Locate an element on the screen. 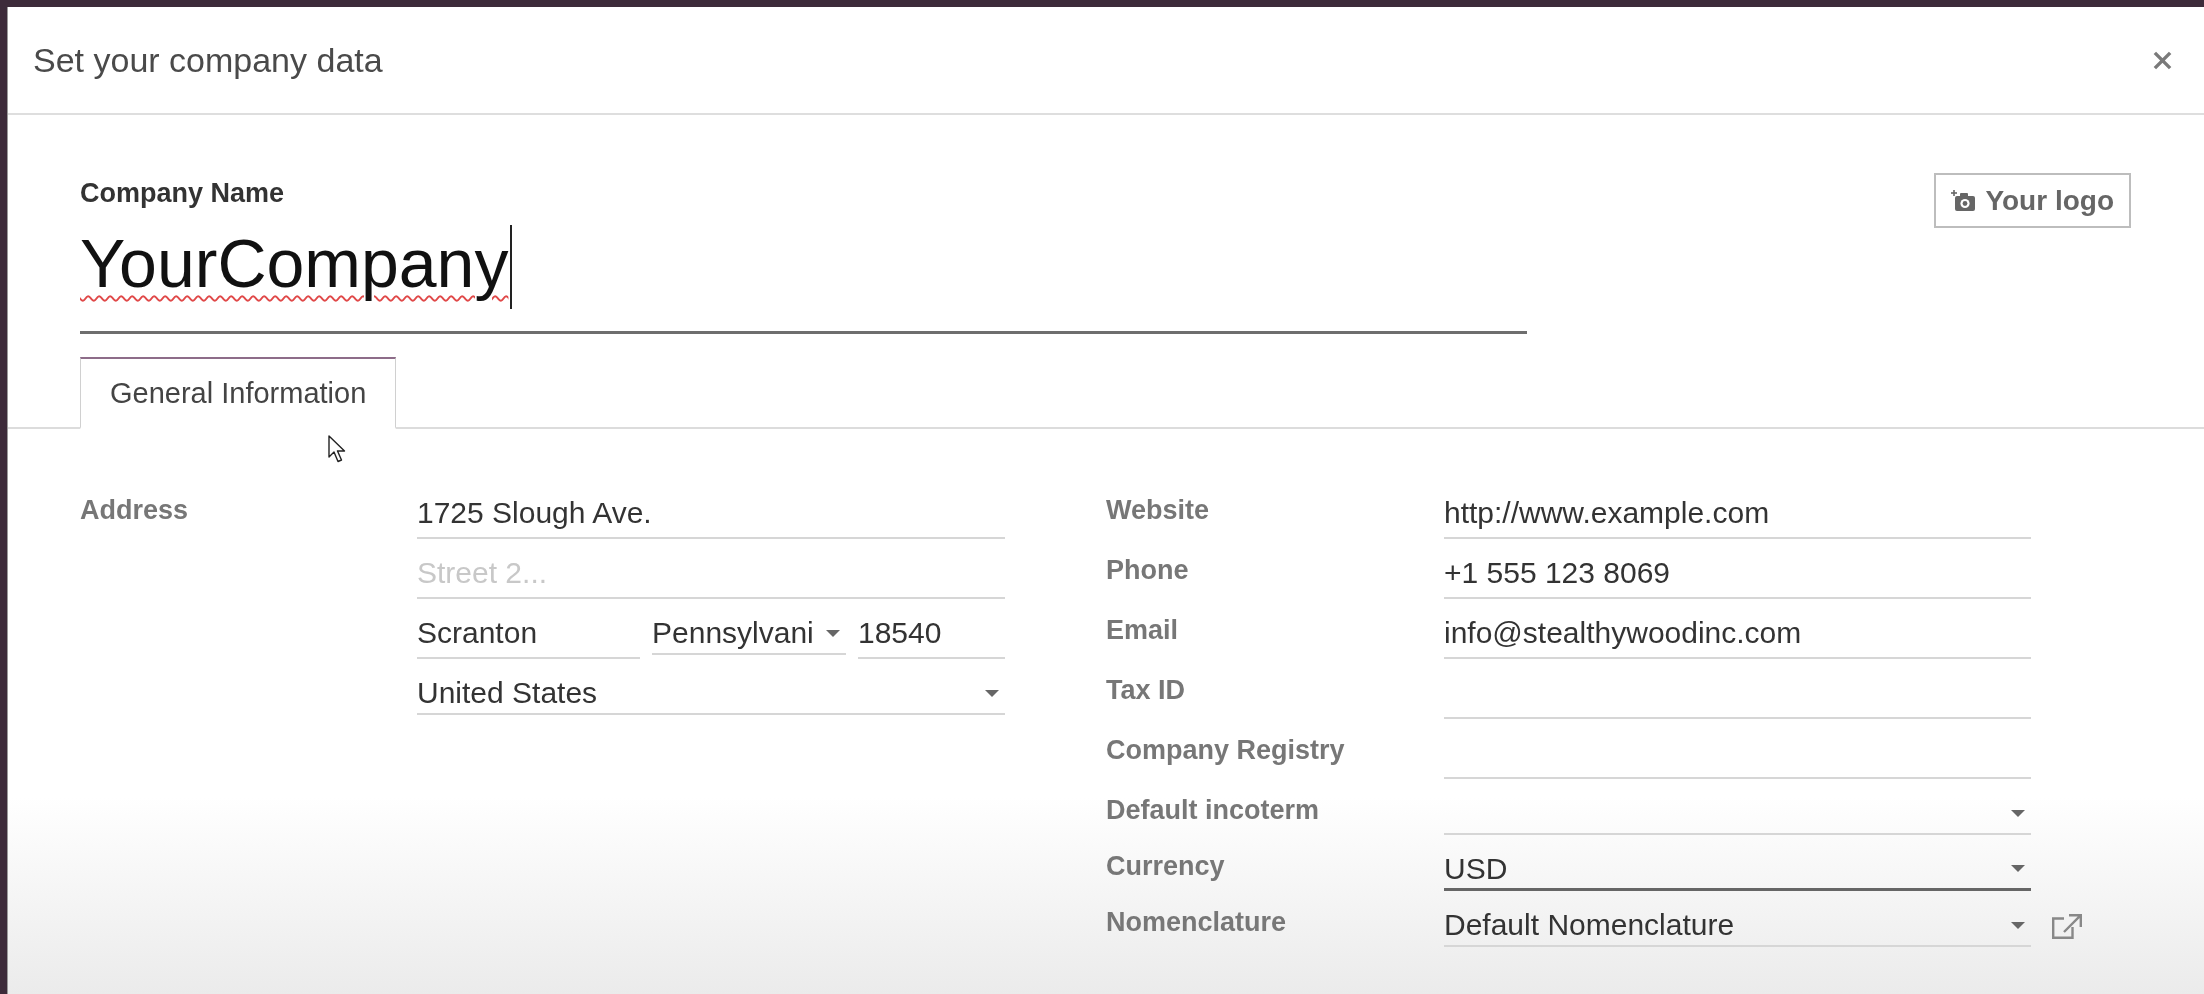 This screenshot has height=994, width=2204. input-field: http://www.example.com is located at coordinates (1737, 516).